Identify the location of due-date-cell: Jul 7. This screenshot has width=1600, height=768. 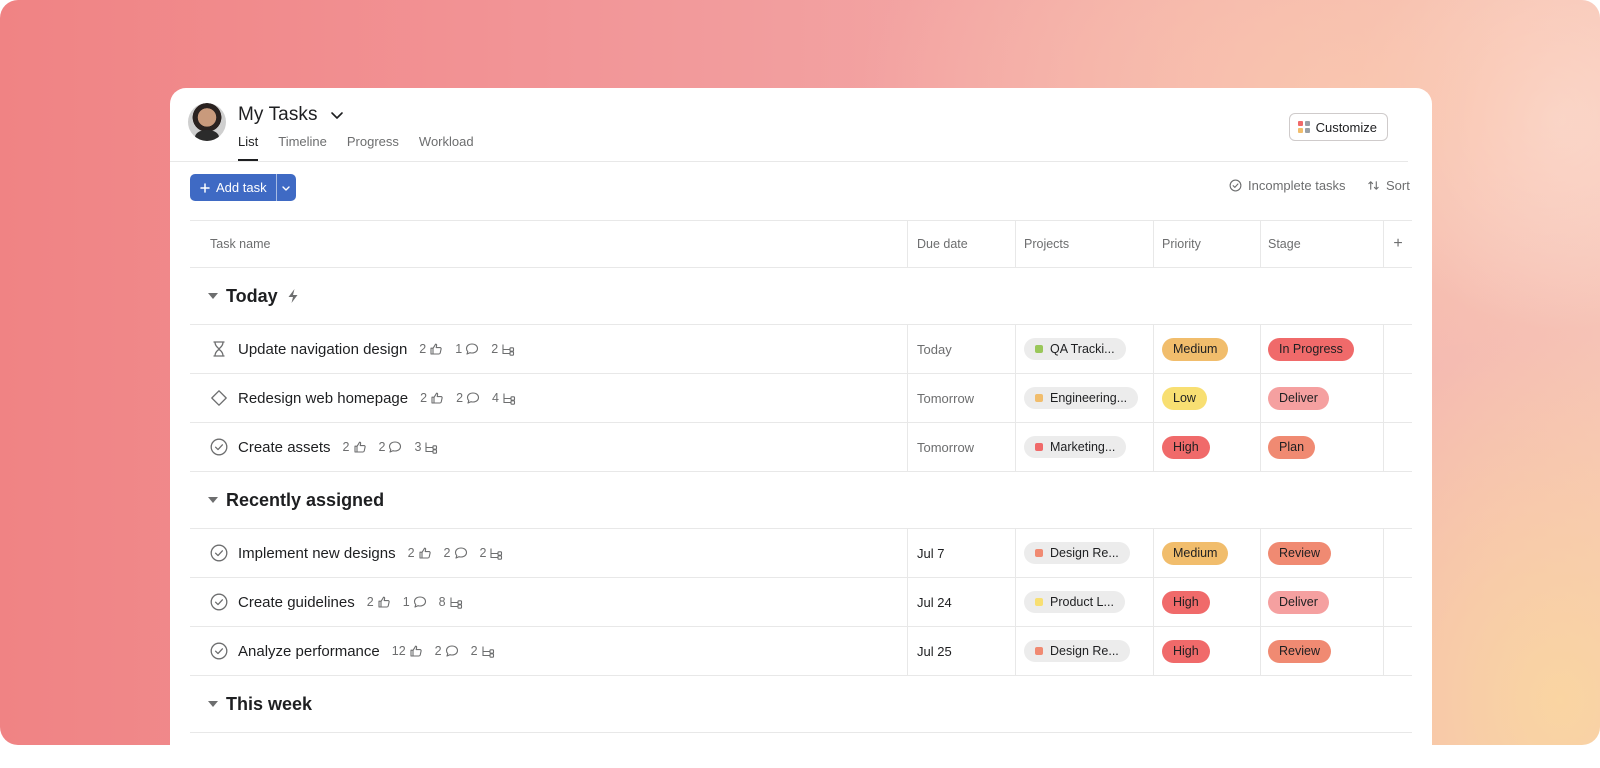
(961, 553).